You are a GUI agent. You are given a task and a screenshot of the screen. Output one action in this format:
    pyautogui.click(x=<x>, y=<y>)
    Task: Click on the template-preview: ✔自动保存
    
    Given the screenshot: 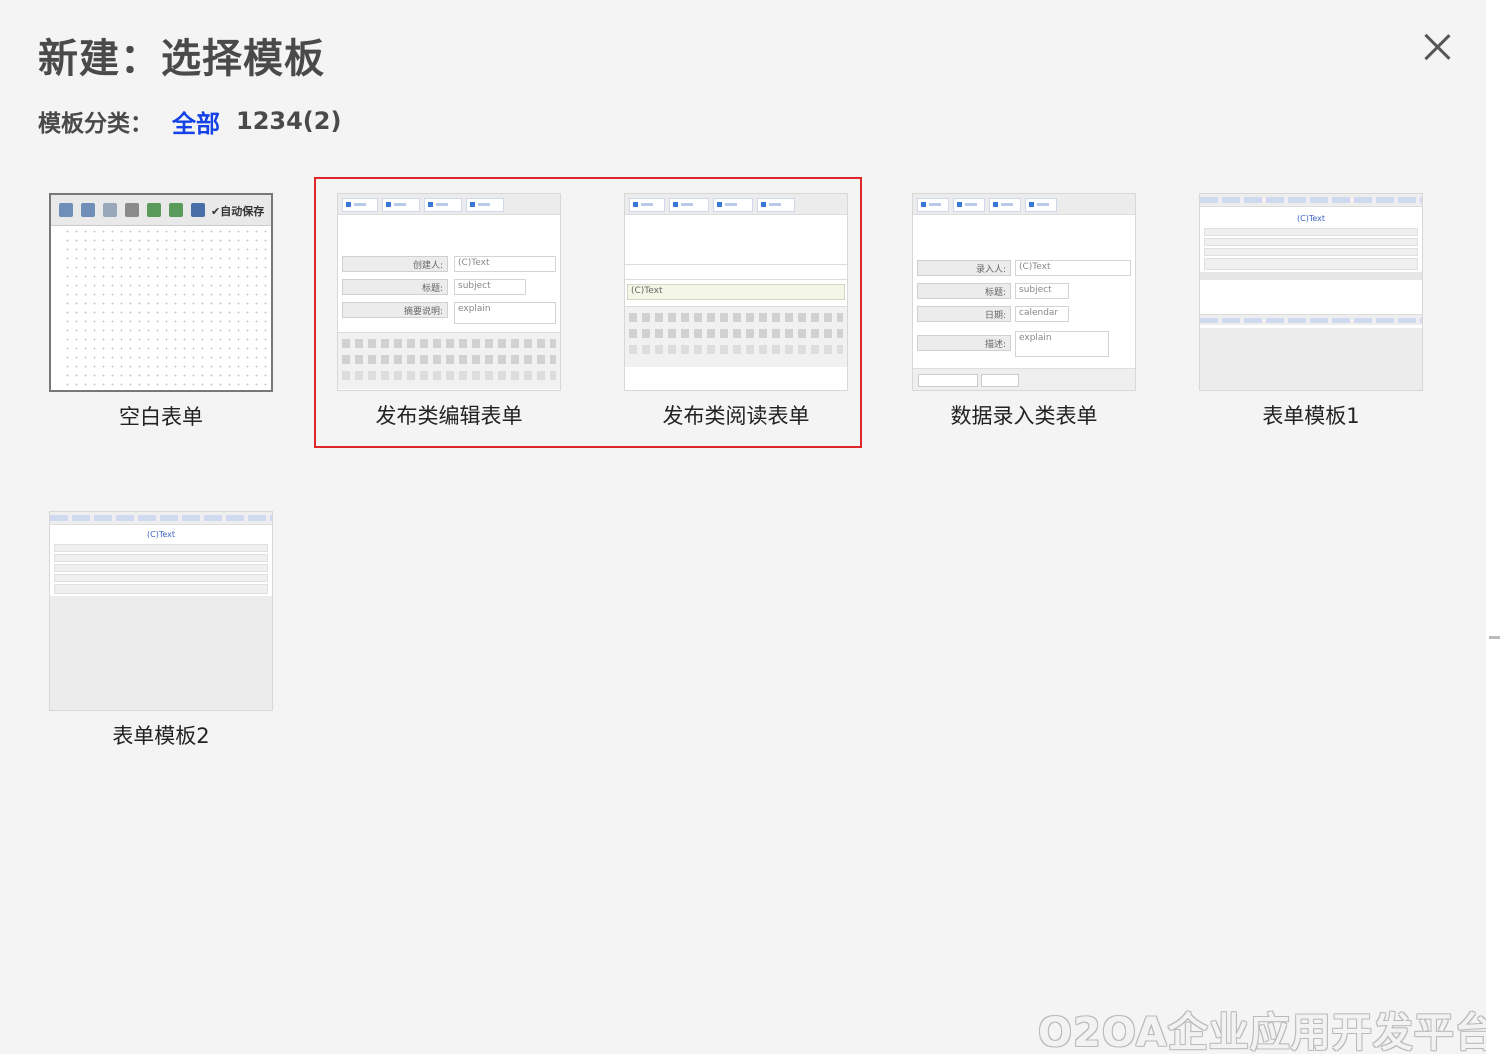 What is the action you would take?
    pyautogui.click(x=161, y=292)
    